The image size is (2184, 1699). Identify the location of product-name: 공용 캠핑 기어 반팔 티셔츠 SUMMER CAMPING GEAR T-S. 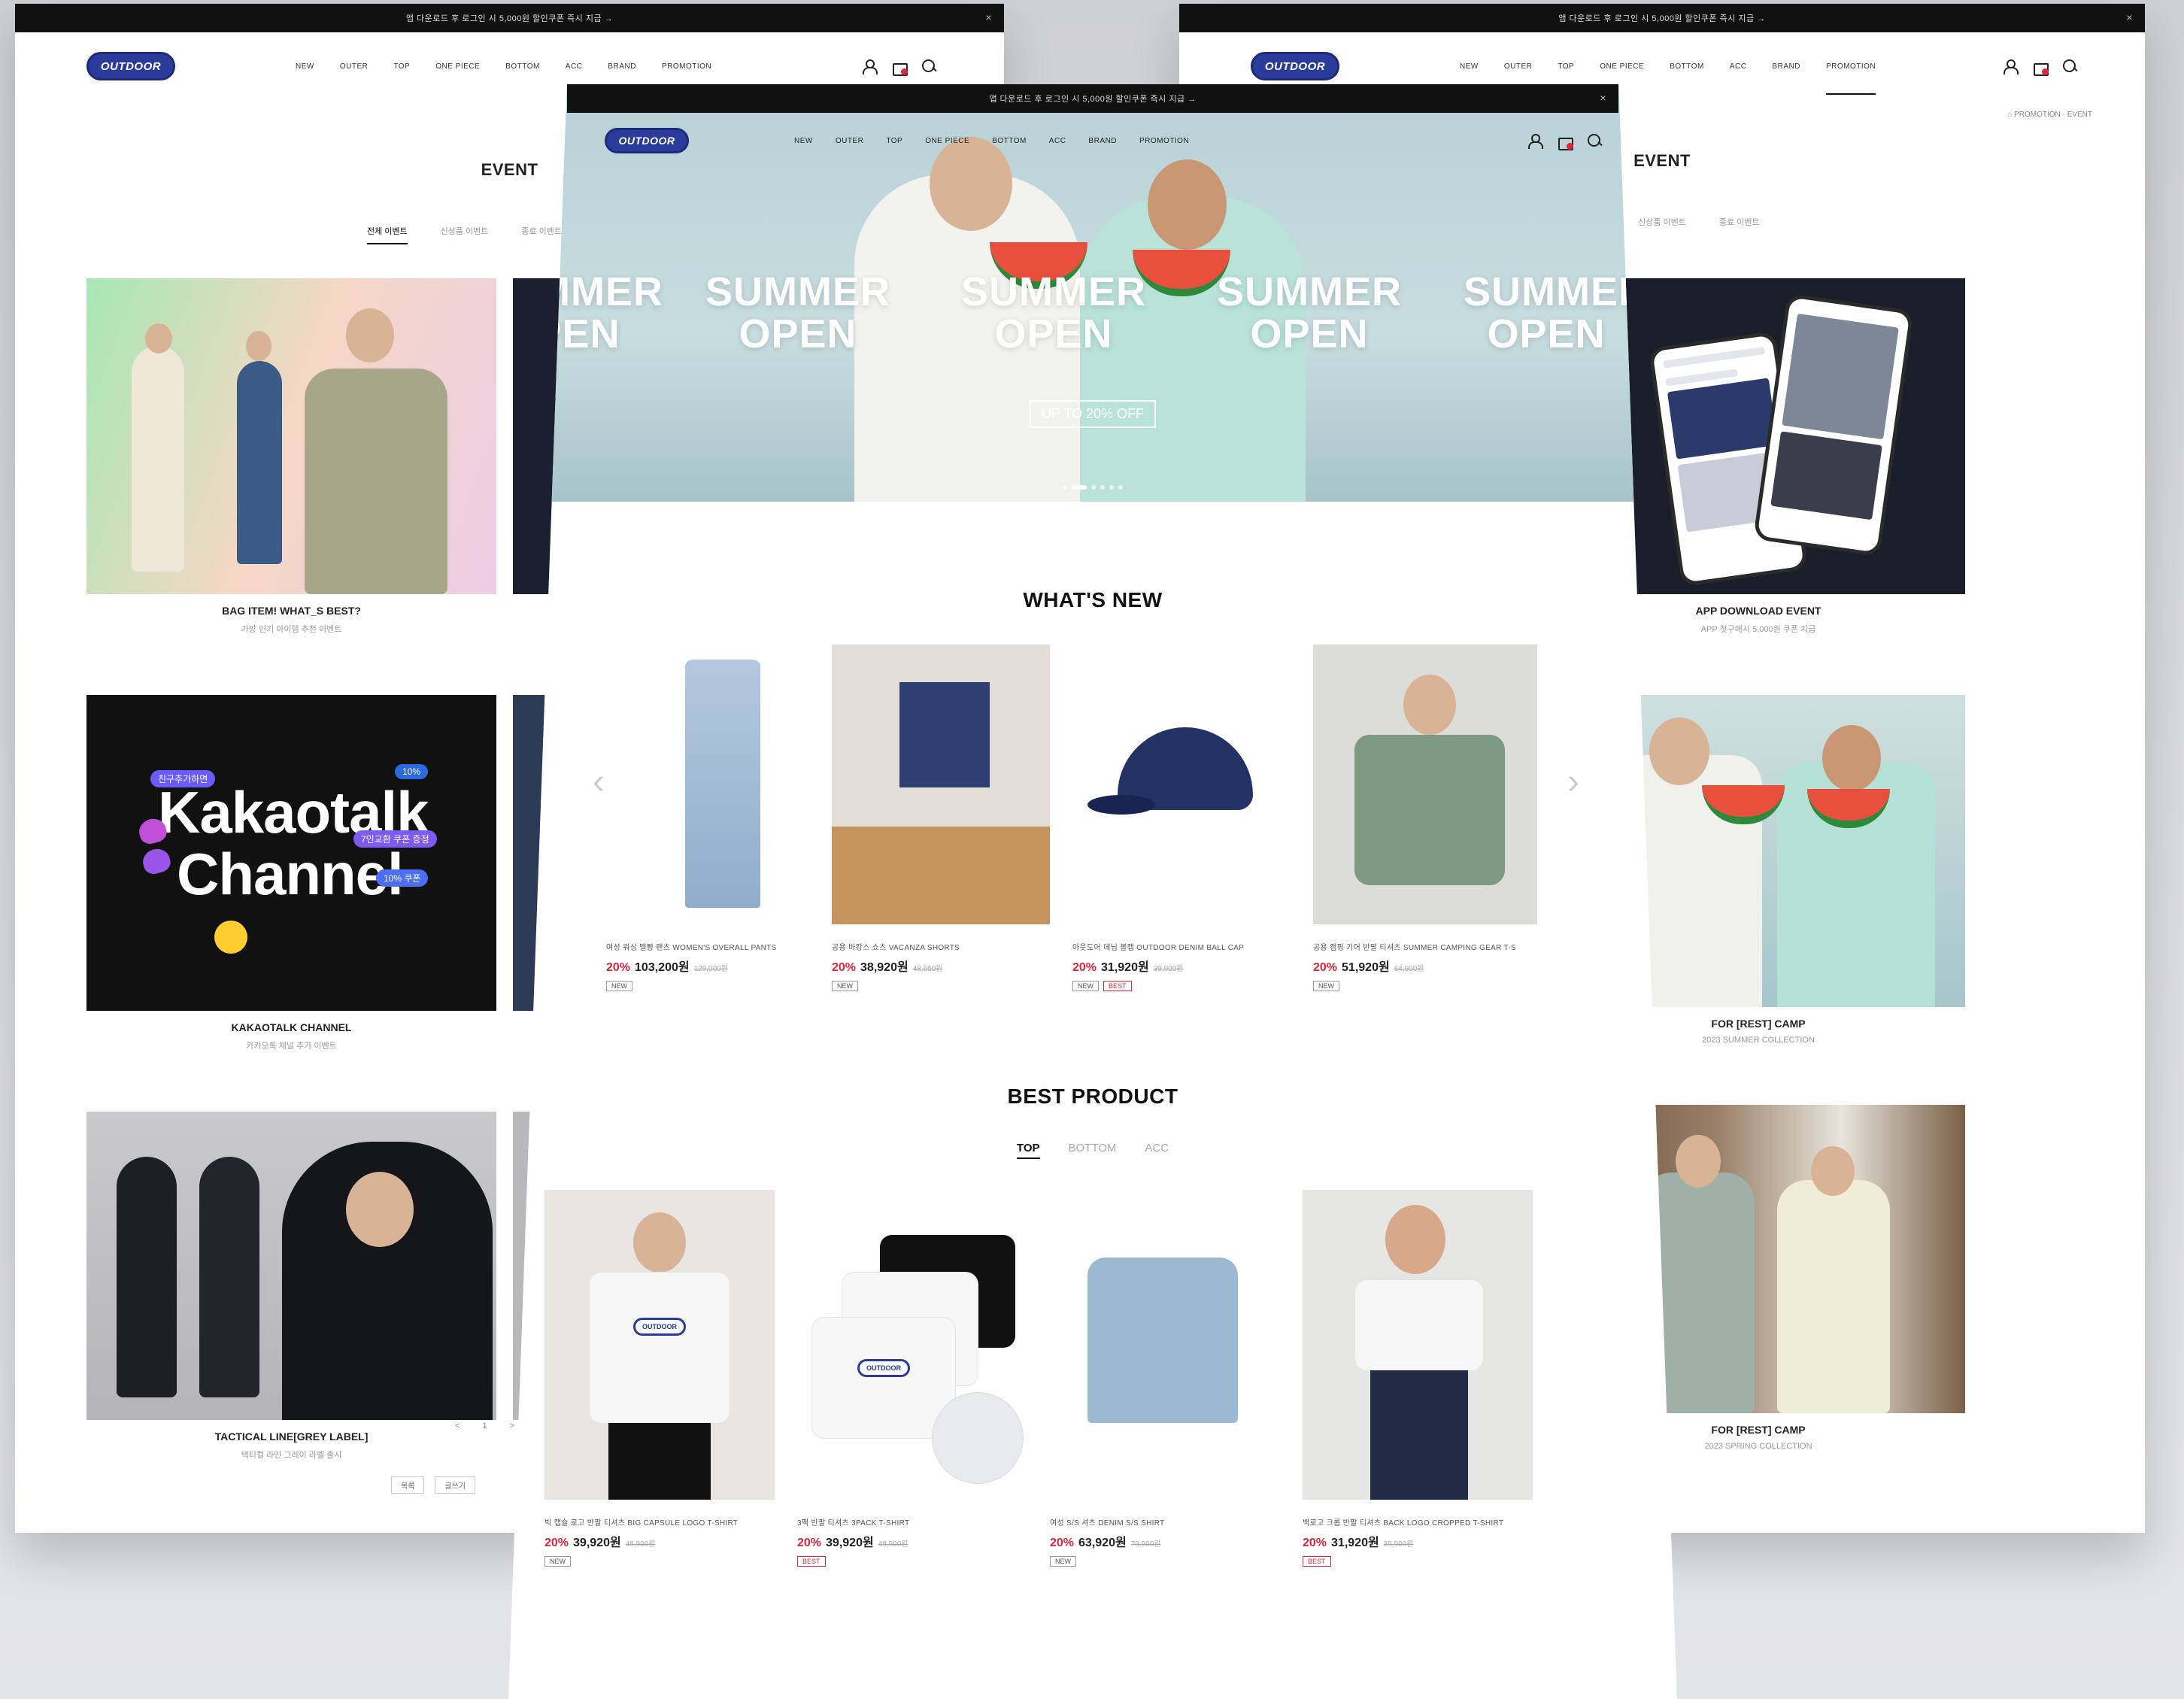
(1425, 946).